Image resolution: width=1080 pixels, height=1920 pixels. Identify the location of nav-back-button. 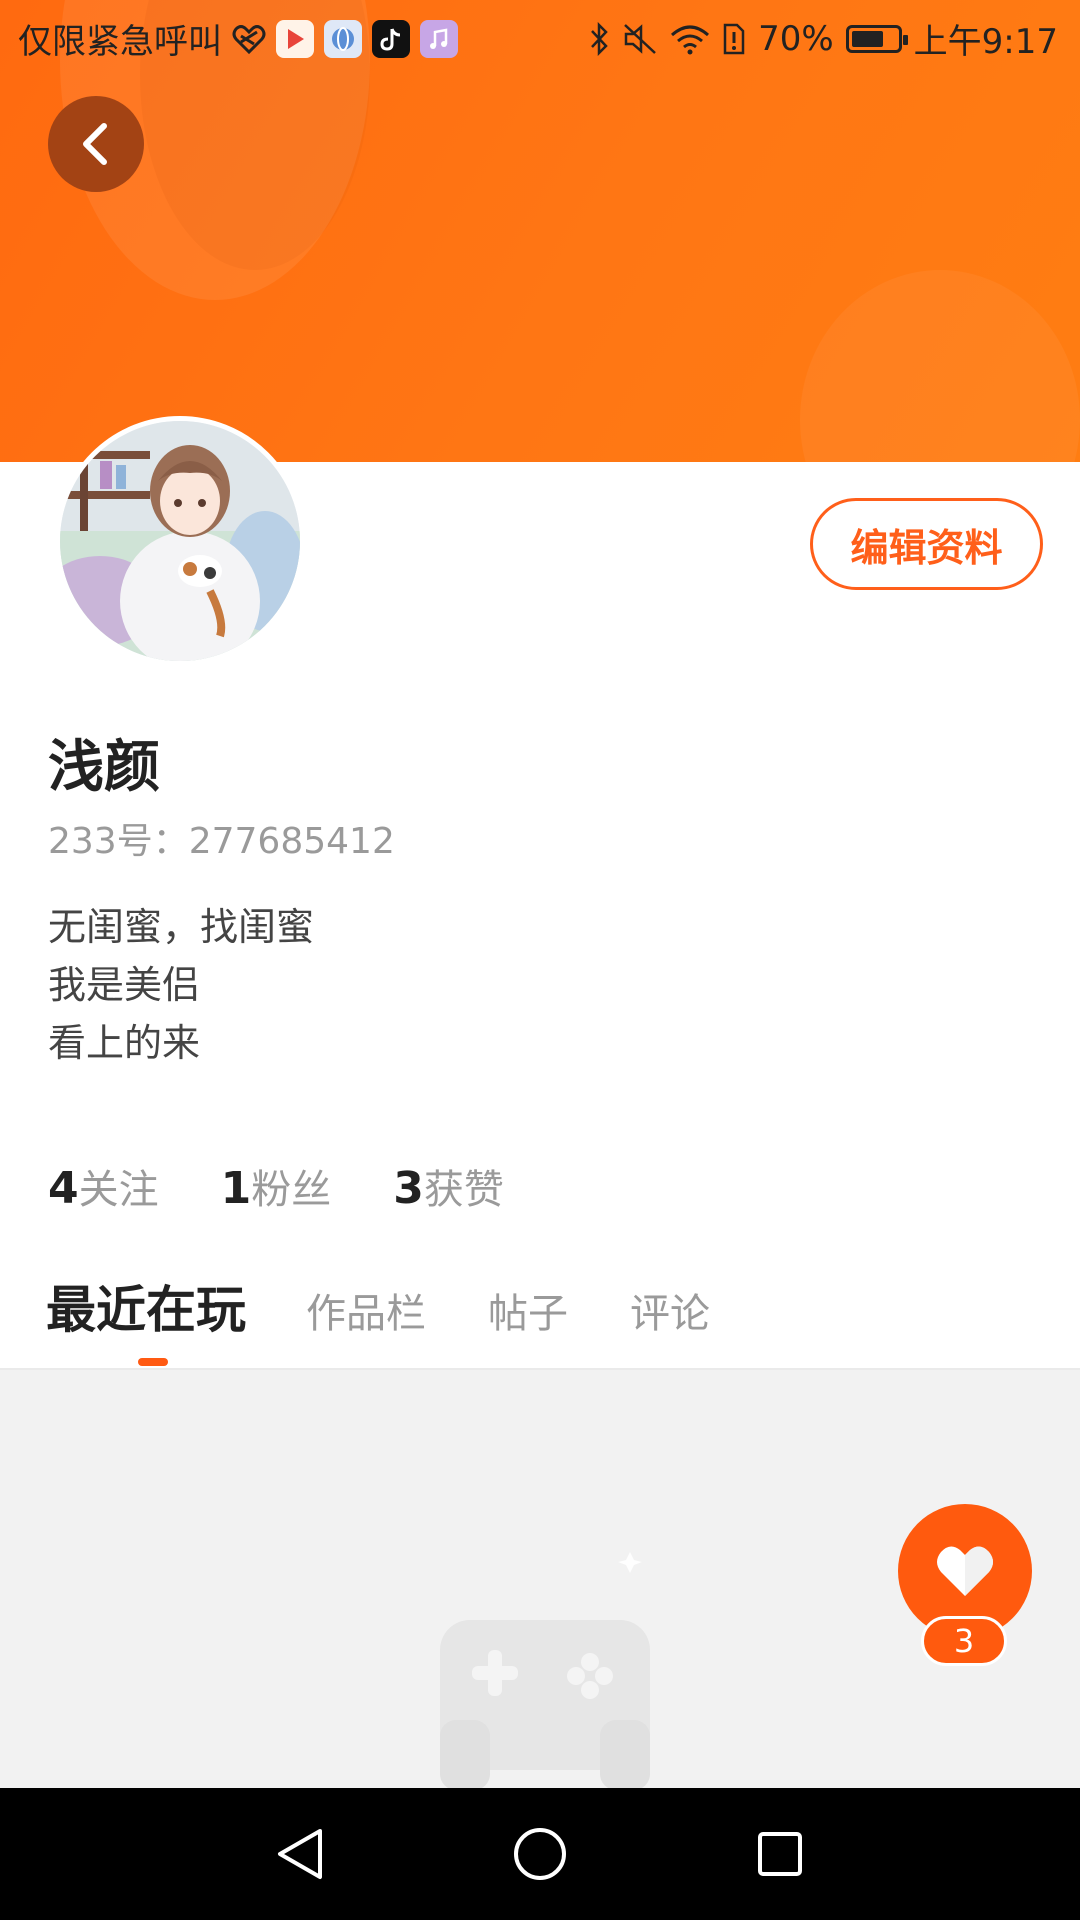
(300, 1854).